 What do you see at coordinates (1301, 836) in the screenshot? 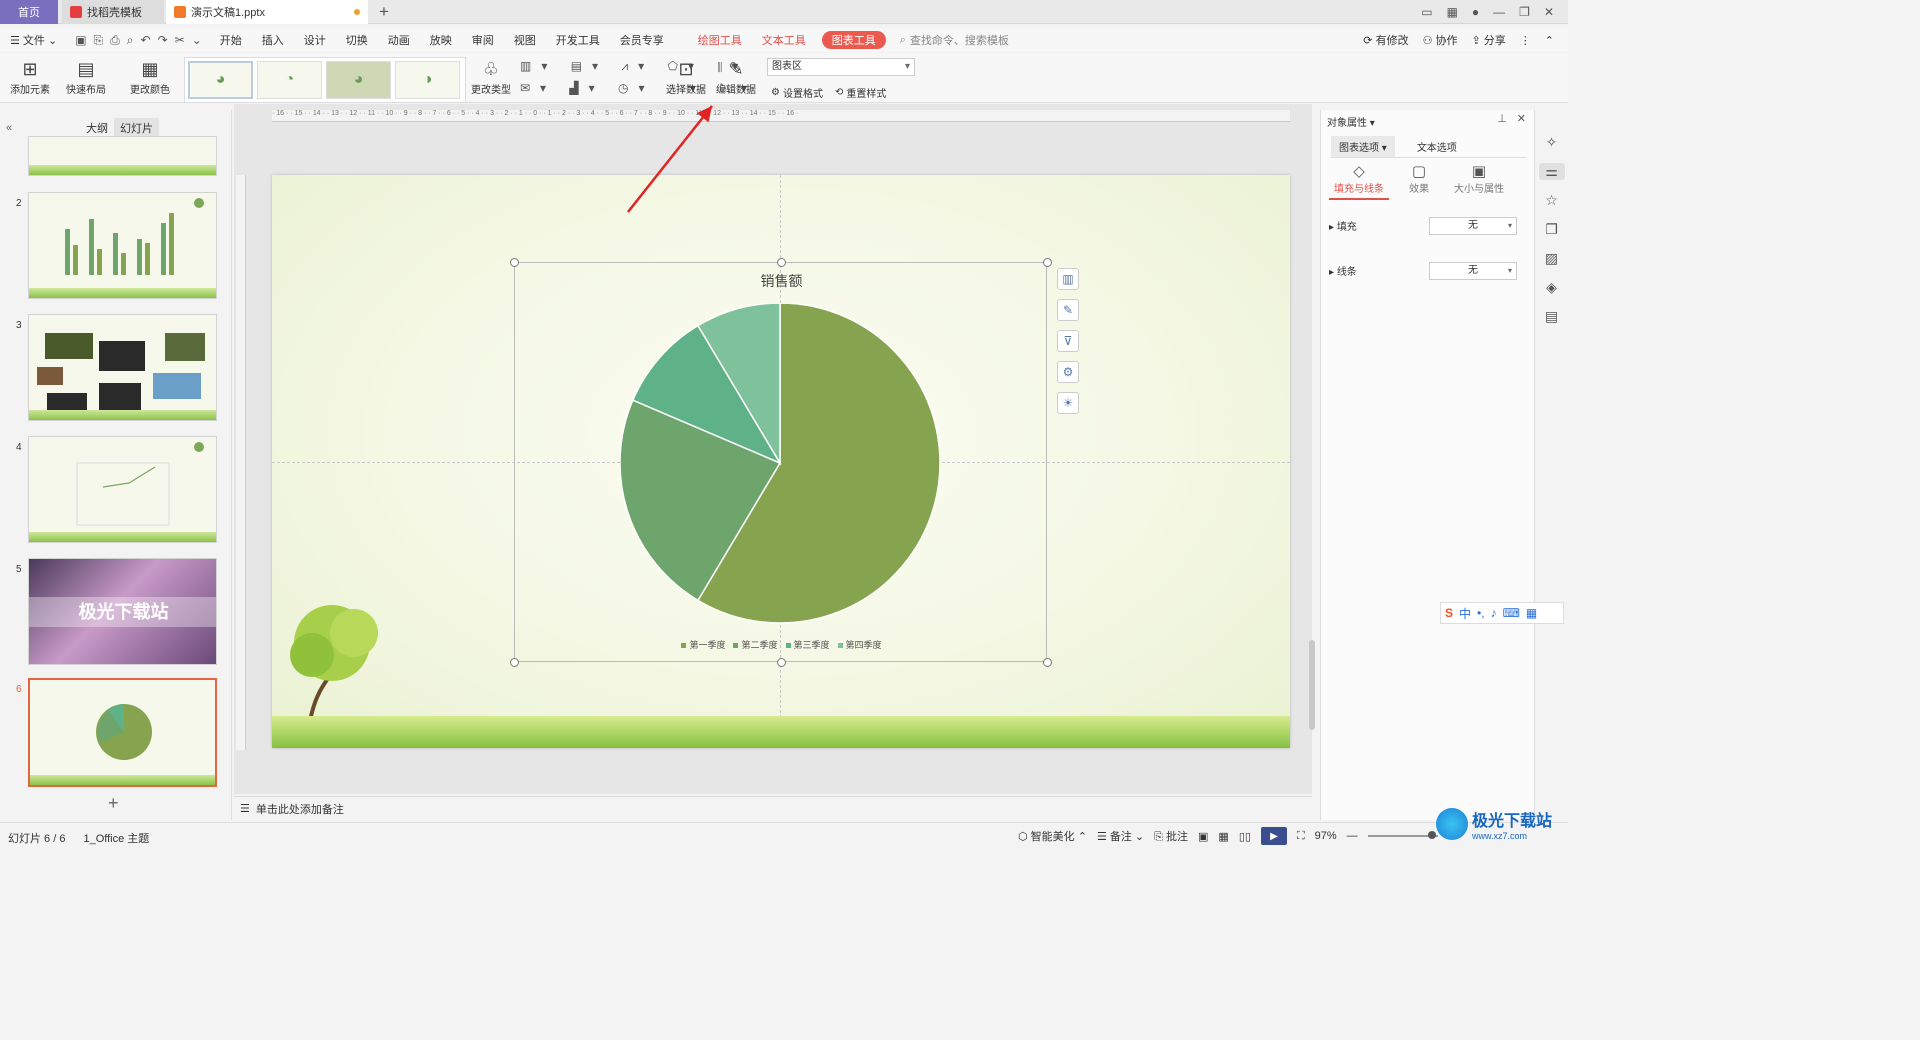
I see `fit-icon: ⛶` at bounding box center [1301, 836].